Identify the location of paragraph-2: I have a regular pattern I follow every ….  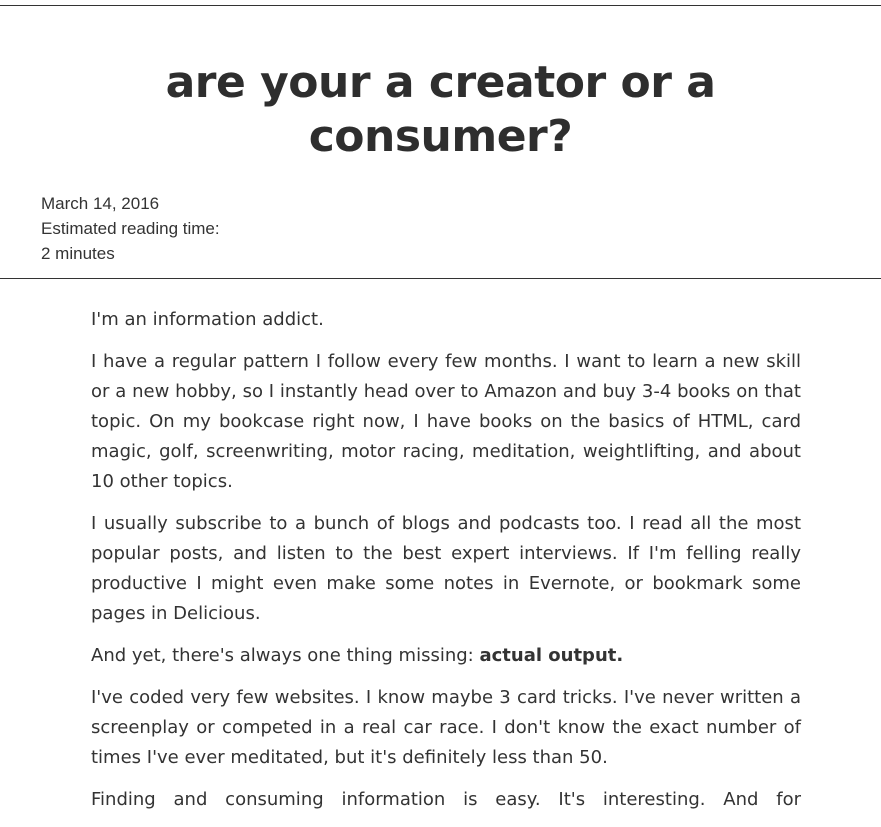
(446, 421).